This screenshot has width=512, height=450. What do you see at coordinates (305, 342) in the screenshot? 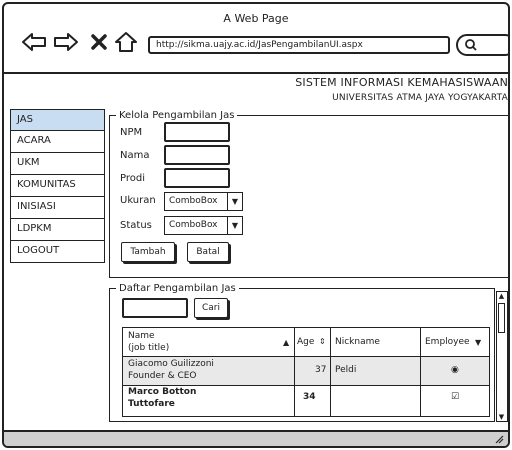
I see `age-column-header: Age` at bounding box center [305, 342].